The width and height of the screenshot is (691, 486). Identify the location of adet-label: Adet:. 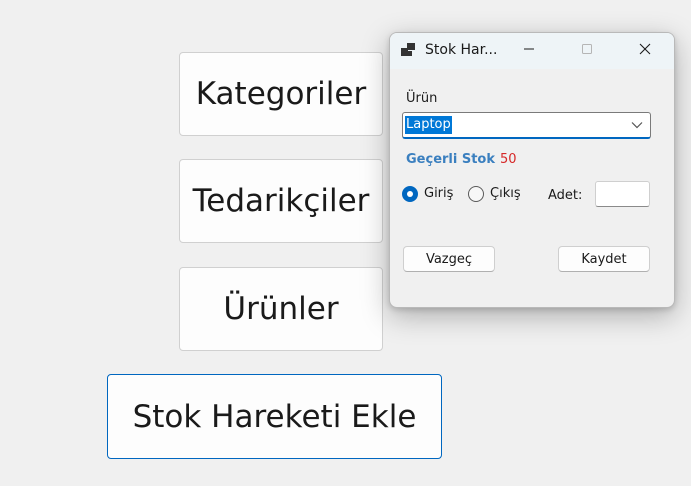
(565, 195).